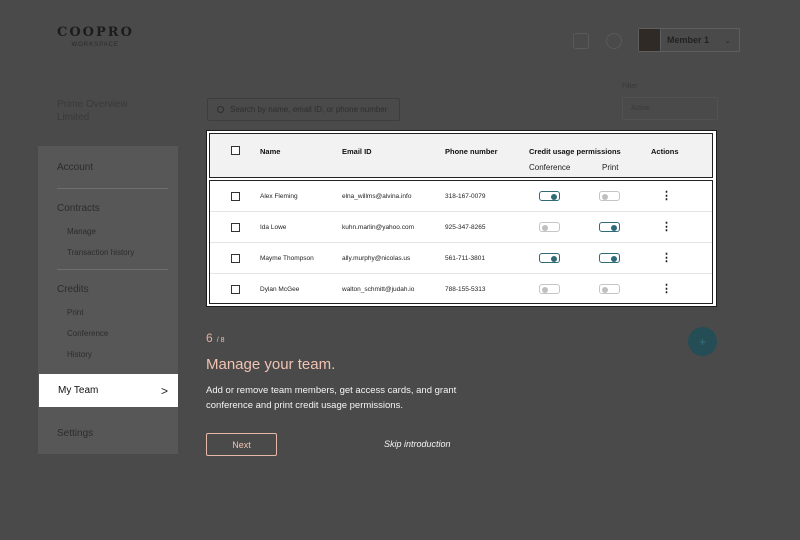  I want to click on calendar-icon, so click(581, 41).